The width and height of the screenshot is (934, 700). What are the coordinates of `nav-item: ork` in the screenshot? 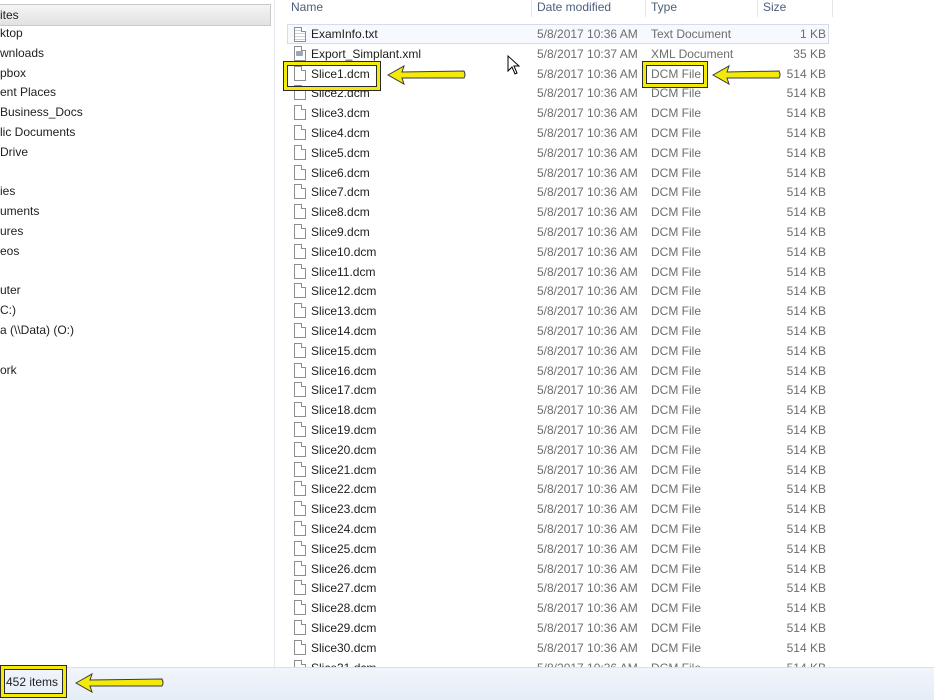 It's located at (8, 370).